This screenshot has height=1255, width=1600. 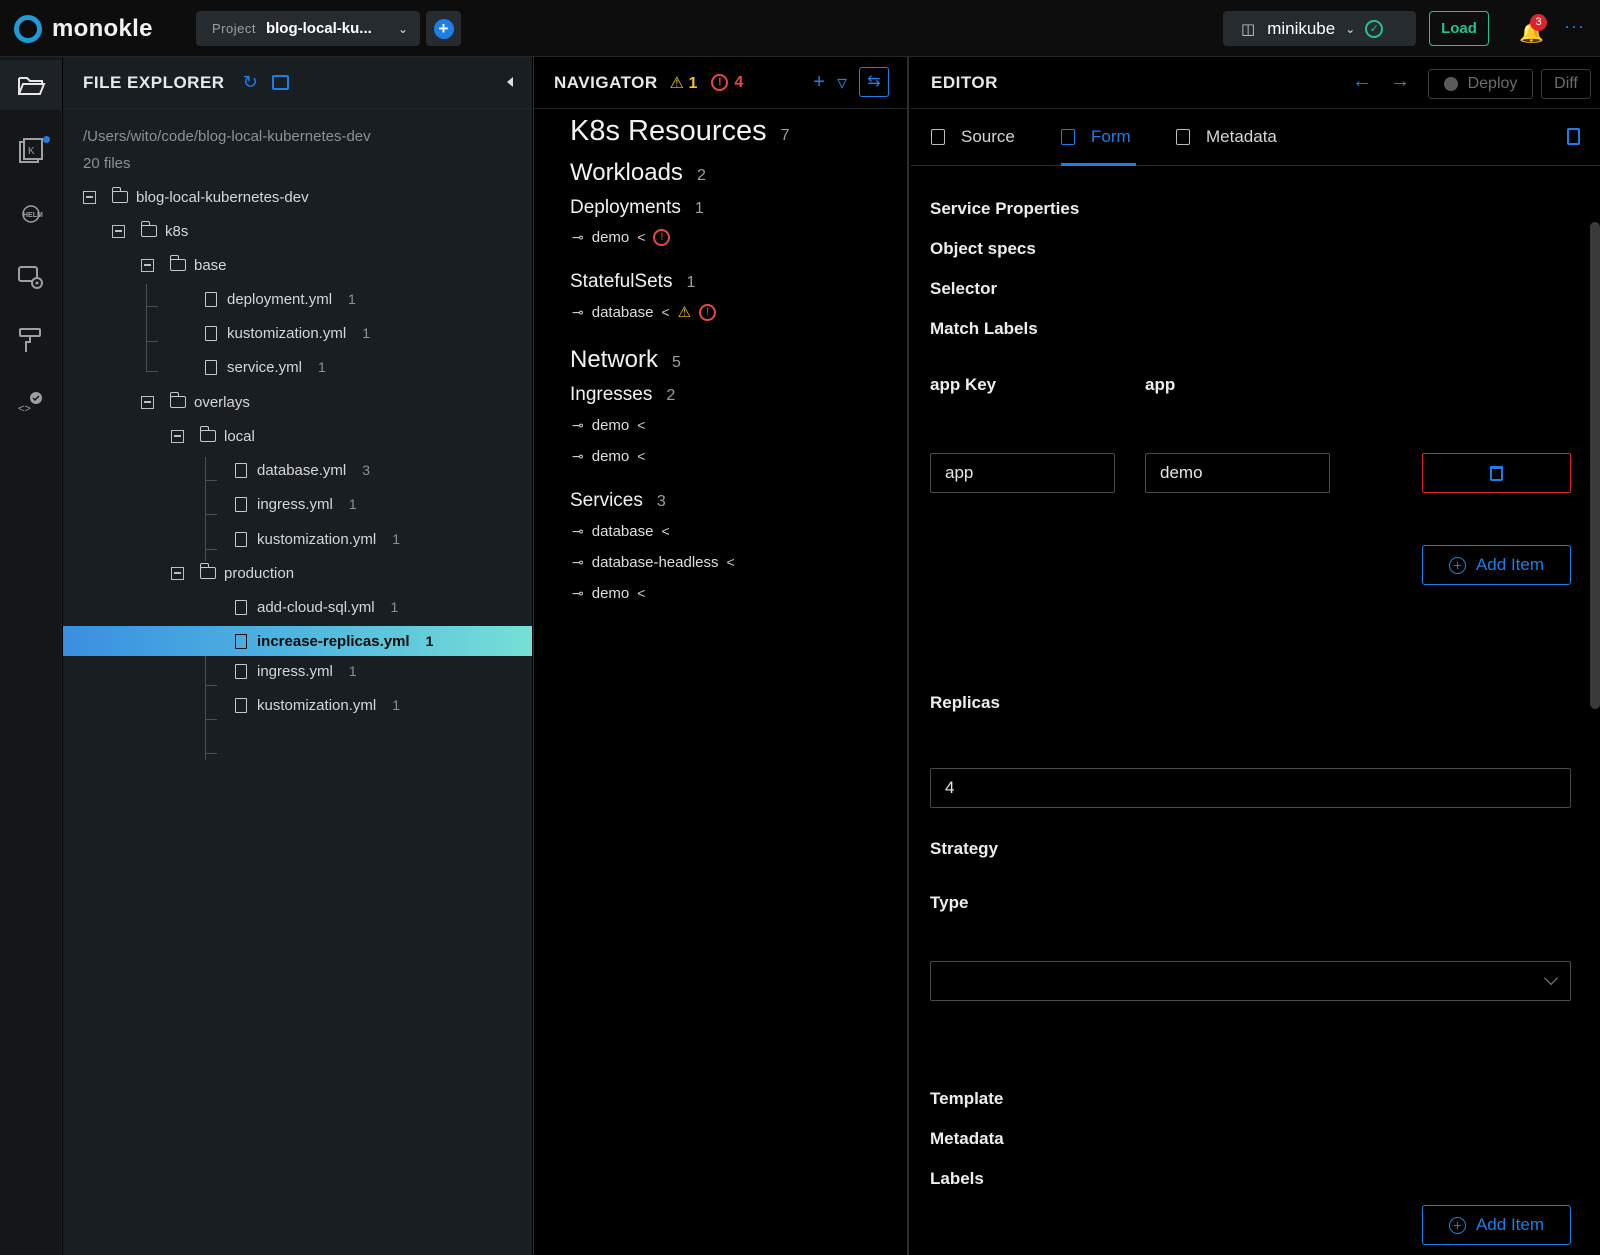 I want to click on section-workloads: Workloads 2, so click(x=638, y=173).